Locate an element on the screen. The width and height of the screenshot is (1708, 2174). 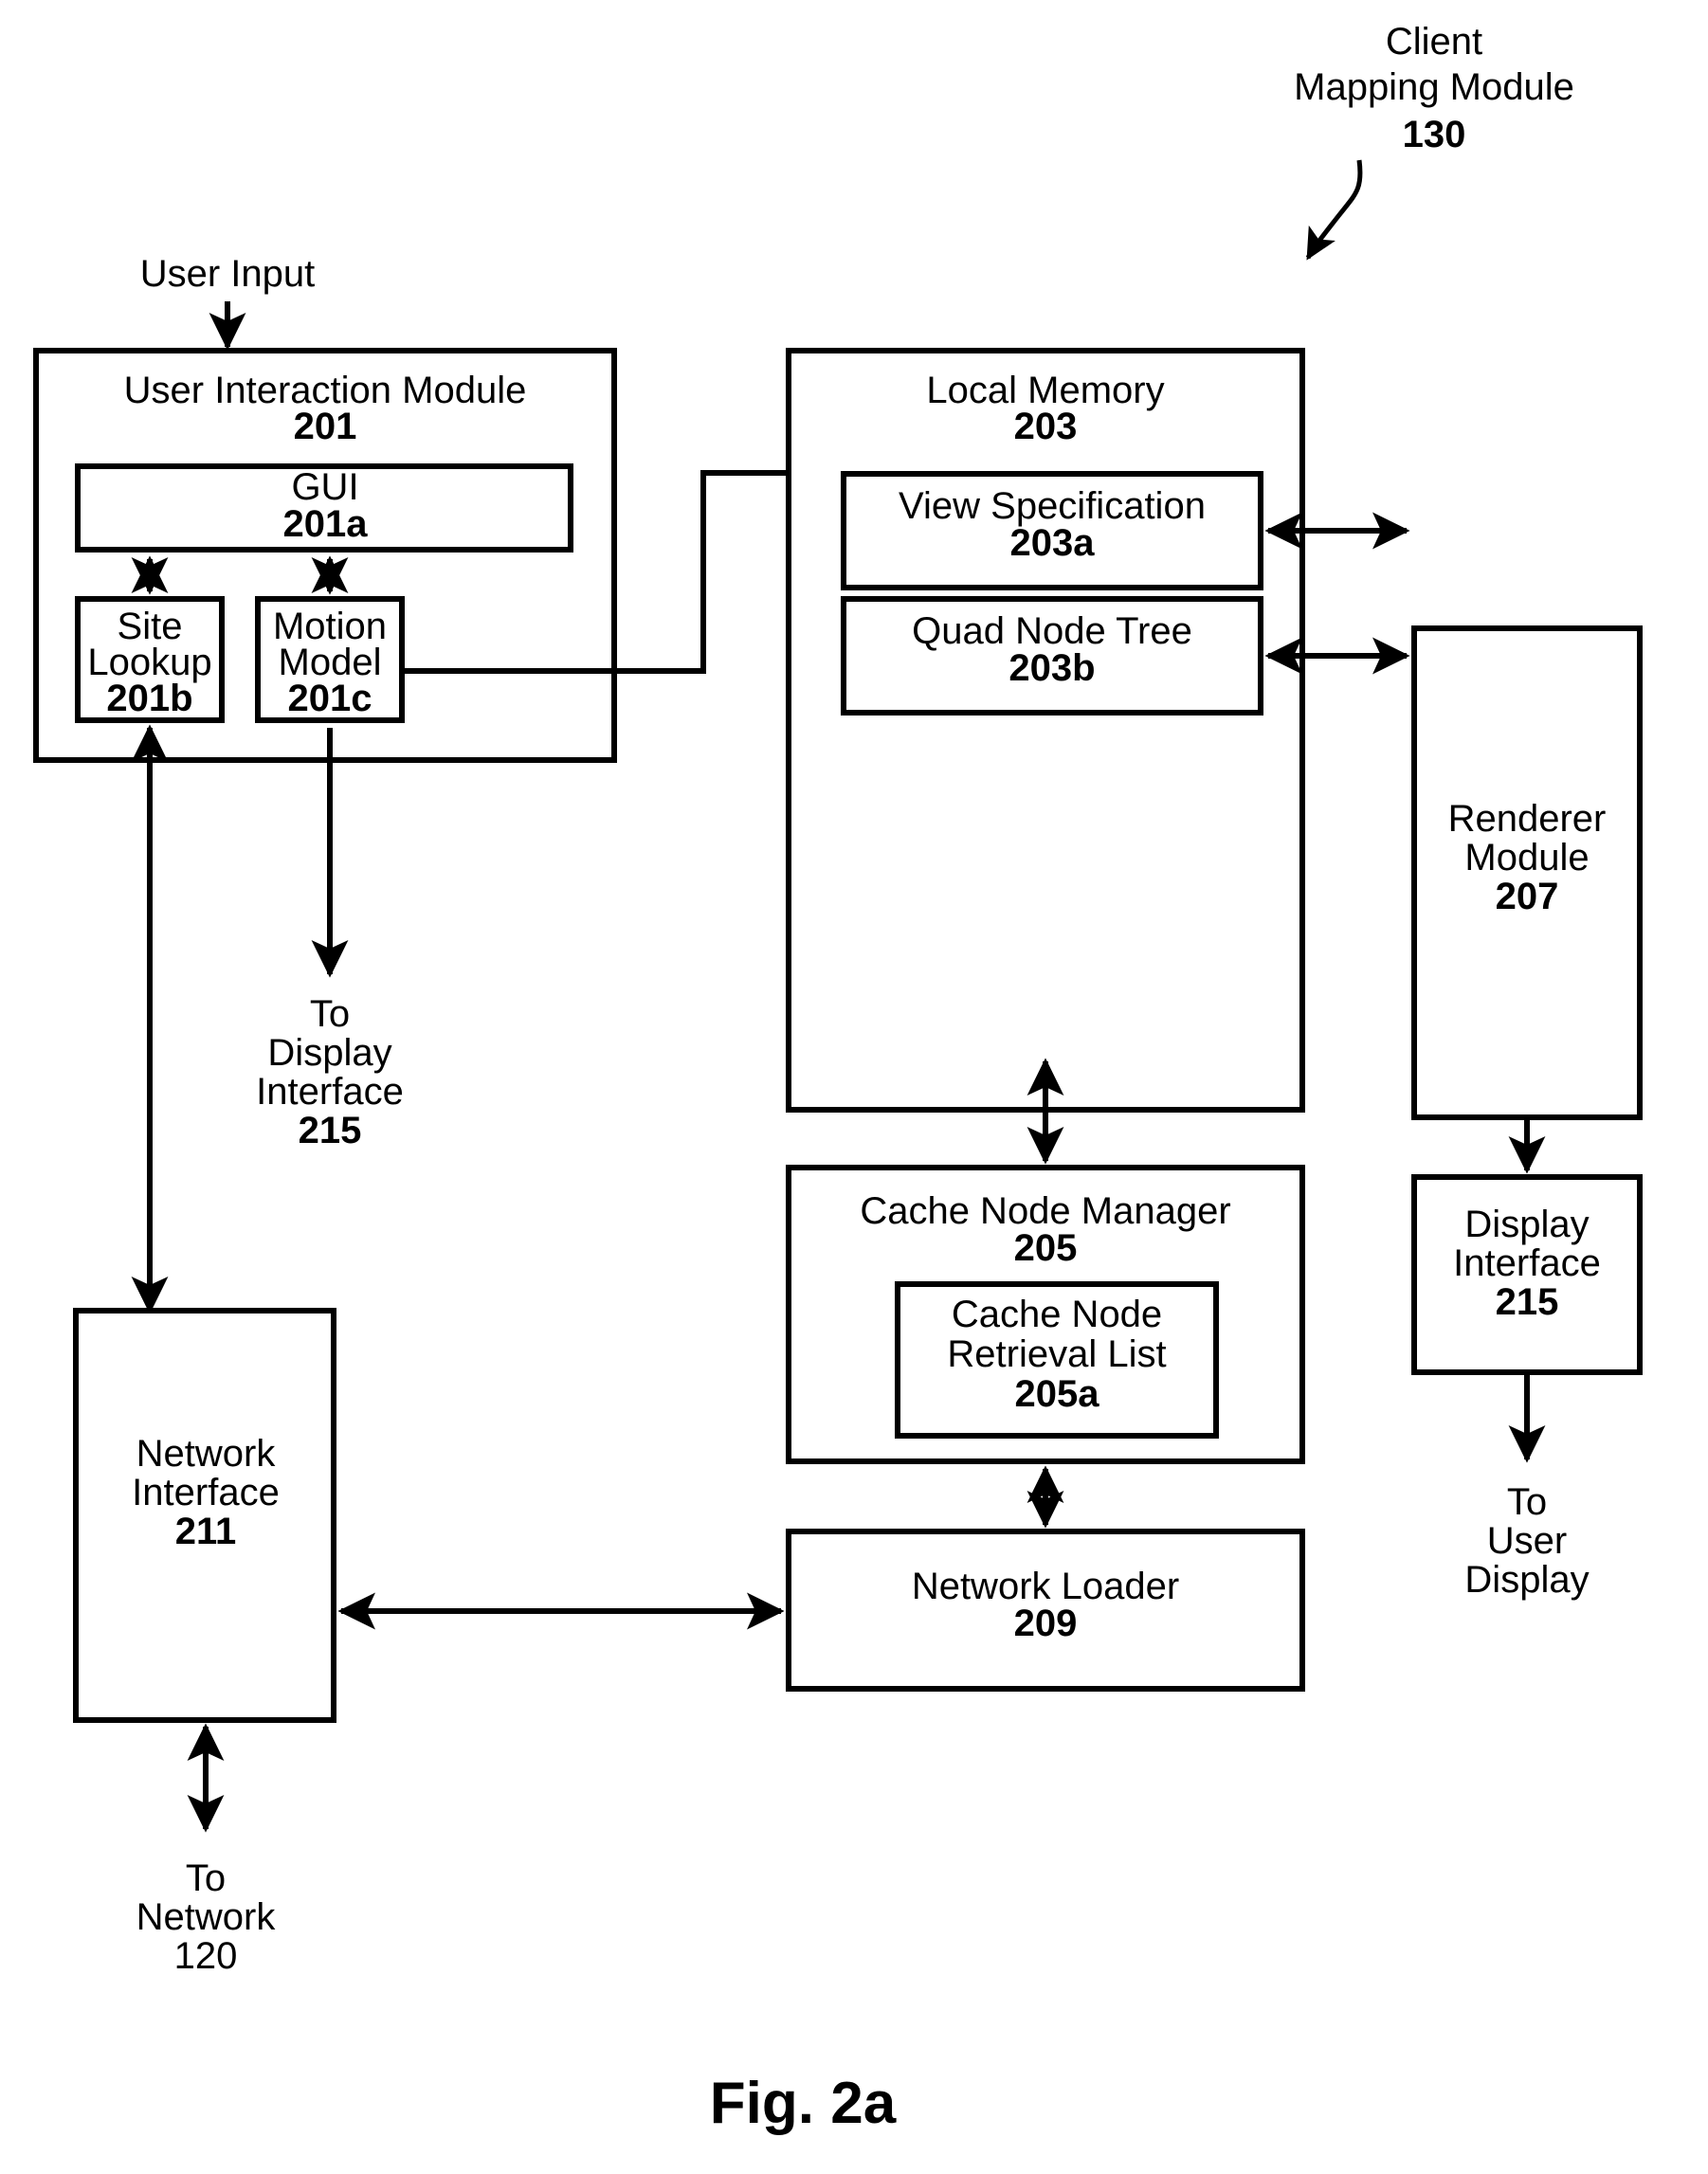
label-to-display-interface-215: To Display Interface 215 is located at coordinates (330, 1072).